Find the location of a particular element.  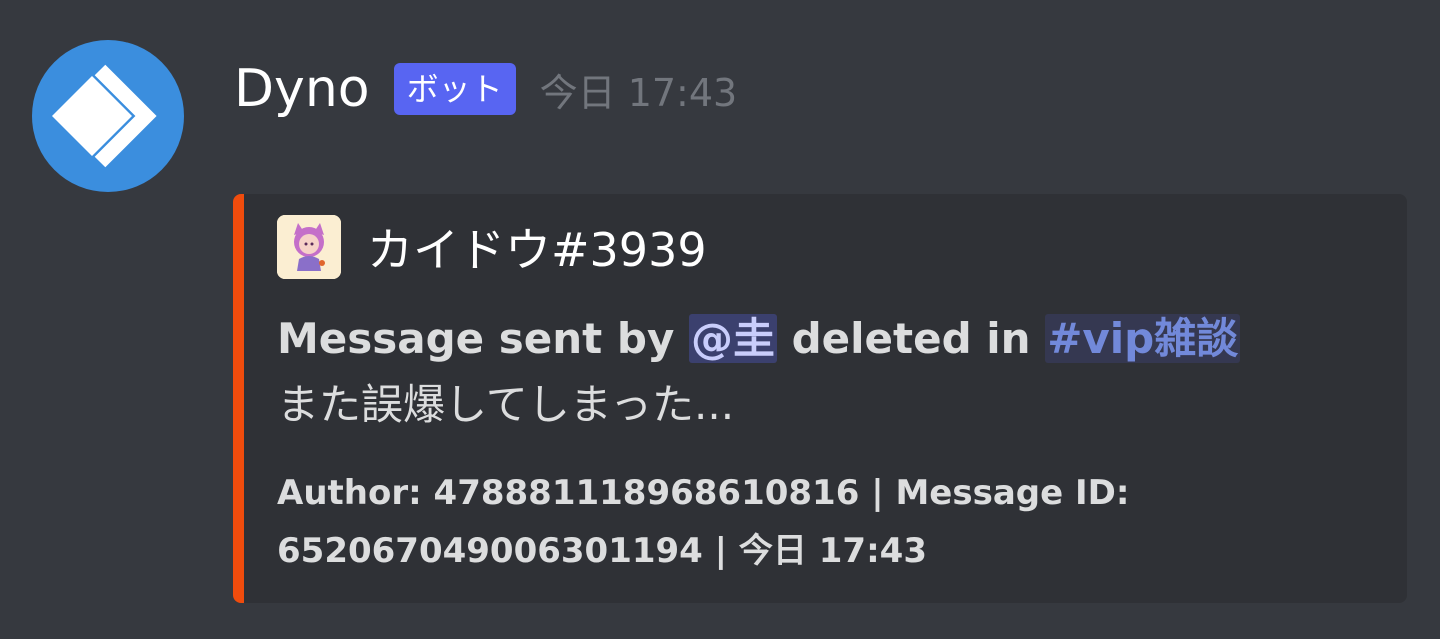

delete-notice-line: Message sent by @圭 deleted in #vip雑談 is located at coordinates (832, 339).